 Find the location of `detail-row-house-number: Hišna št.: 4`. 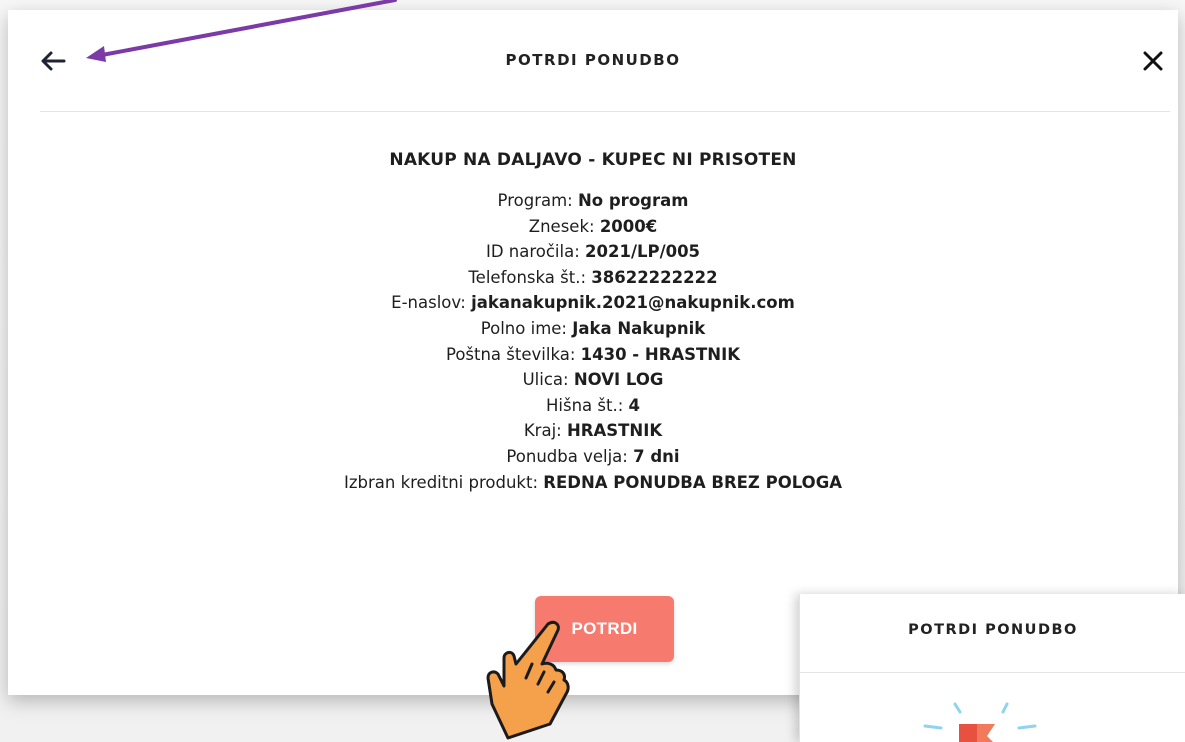

detail-row-house-number: Hišna št.: 4 is located at coordinates (593, 406).